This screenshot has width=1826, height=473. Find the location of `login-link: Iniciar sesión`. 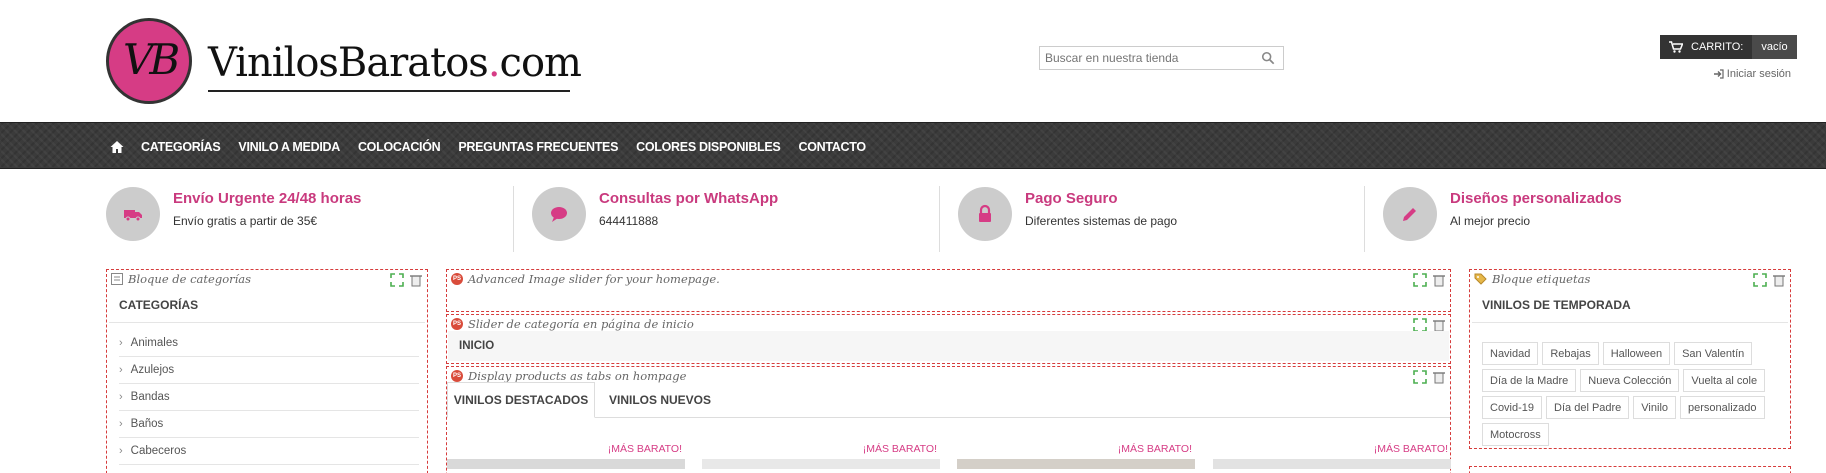

login-link: Iniciar sesión is located at coordinates (1752, 74).